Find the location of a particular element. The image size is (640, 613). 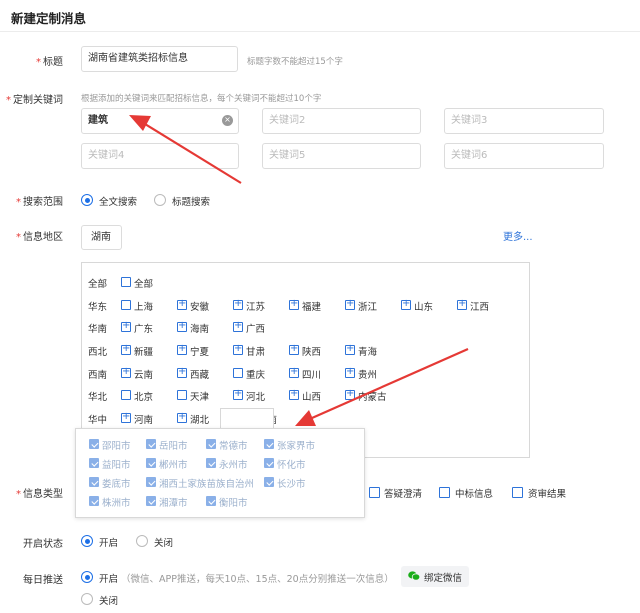

arrow-to-keyword is located at coordinates (193, 153).